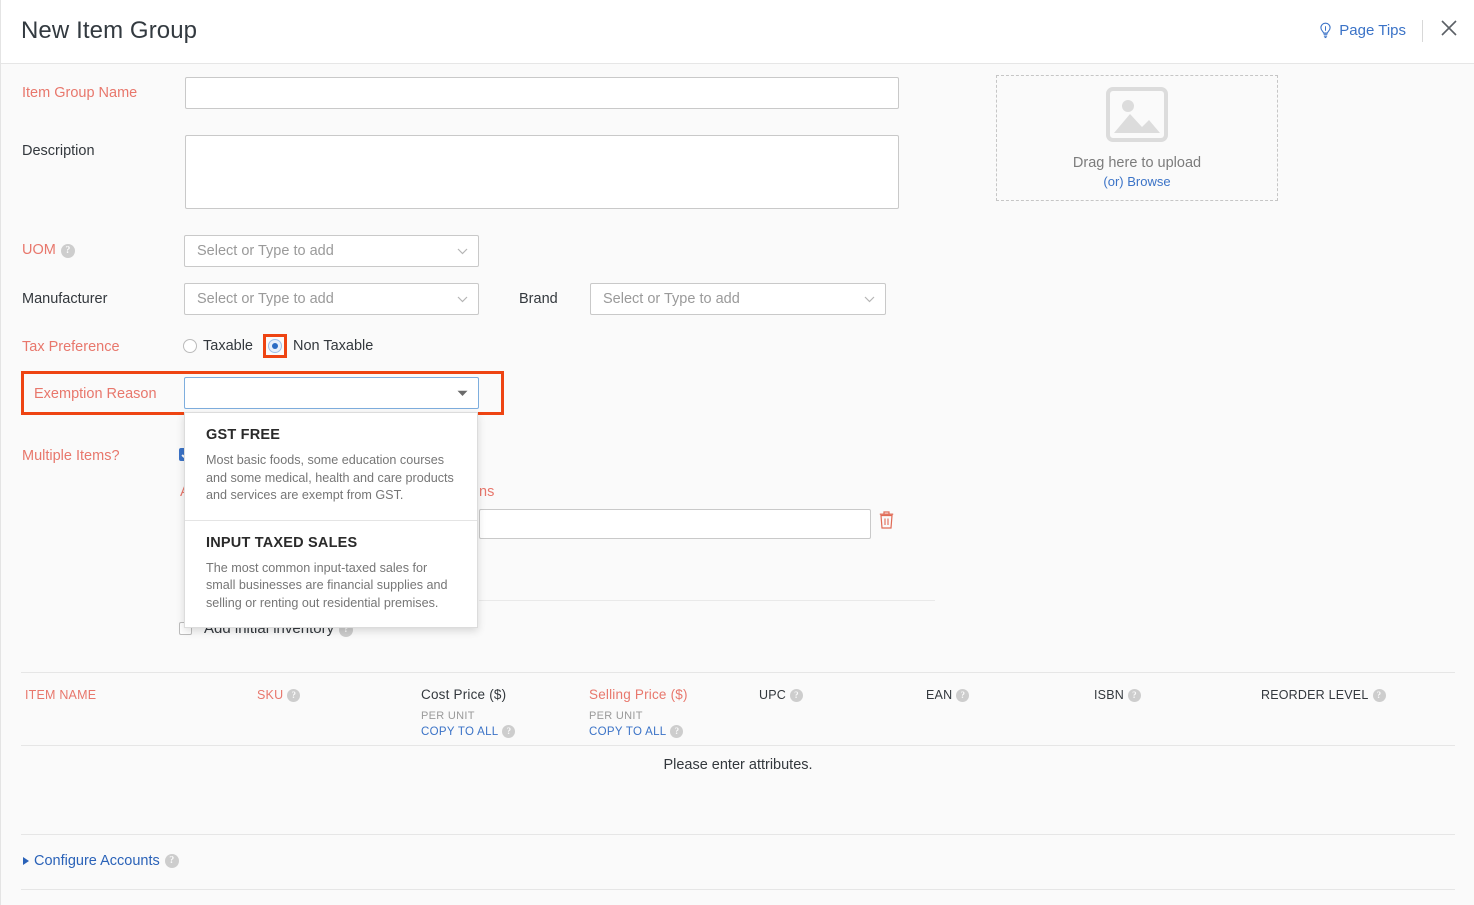  I want to click on cost-price-copy-to-all: COPY TO ALL, so click(459, 732).